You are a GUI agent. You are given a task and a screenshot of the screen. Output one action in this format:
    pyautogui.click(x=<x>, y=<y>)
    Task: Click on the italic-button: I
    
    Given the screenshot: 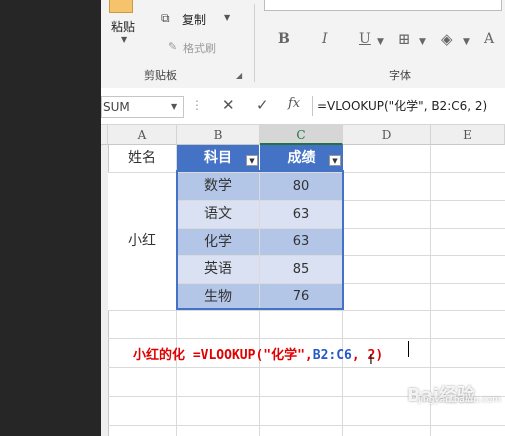 What is the action you would take?
    pyautogui.click(x=325, y=39)
    